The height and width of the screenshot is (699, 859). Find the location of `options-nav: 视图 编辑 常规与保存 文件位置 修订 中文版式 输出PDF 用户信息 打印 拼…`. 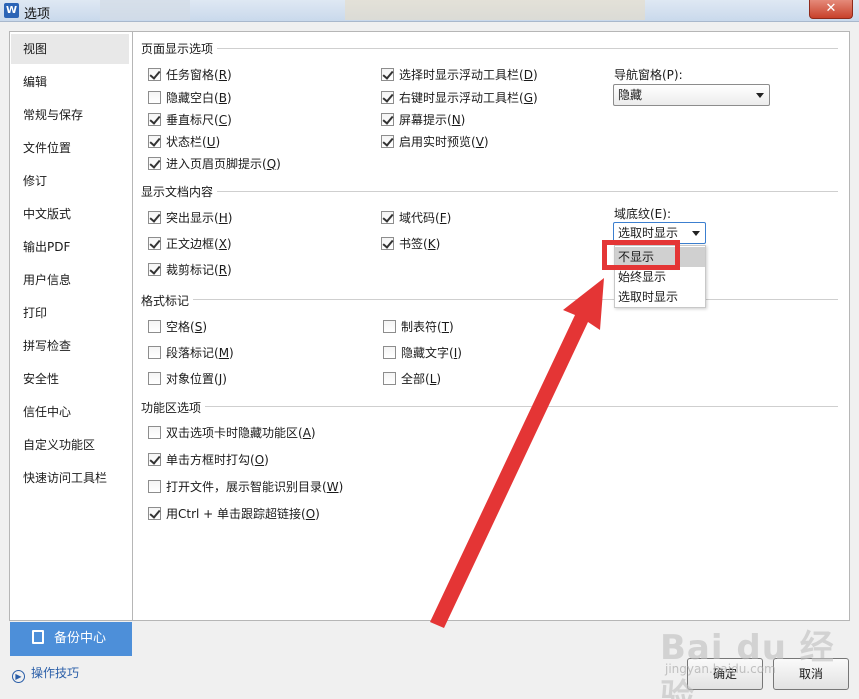

options-nav: 视图 编辑 常规与保存 文件位置 修订 中文版式 输出PDF 用户信息 打印 拼… is located at coordinates (71, 326).